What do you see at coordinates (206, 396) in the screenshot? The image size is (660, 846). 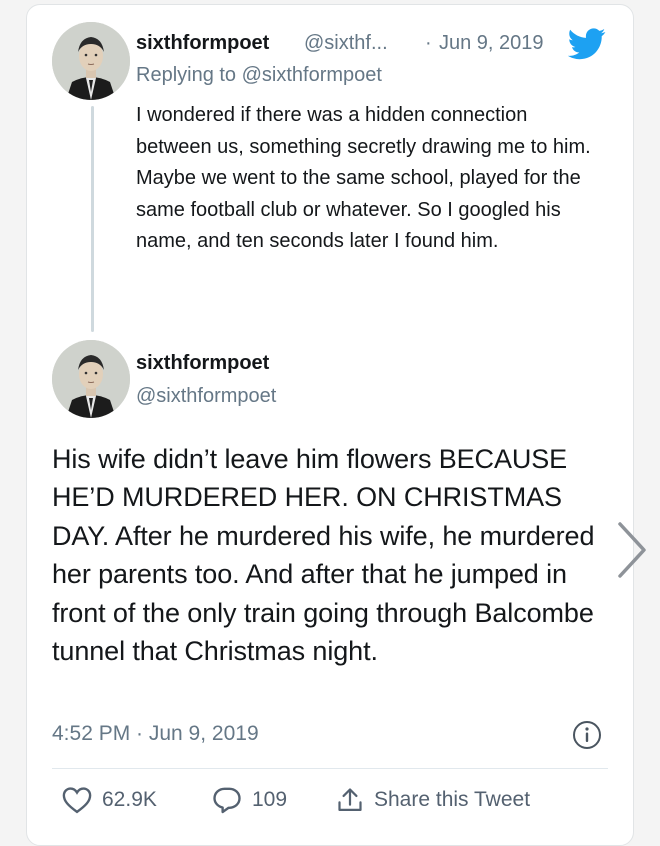 I see `main-handle: @sixthformpoet` at bounding box center [206, 396].